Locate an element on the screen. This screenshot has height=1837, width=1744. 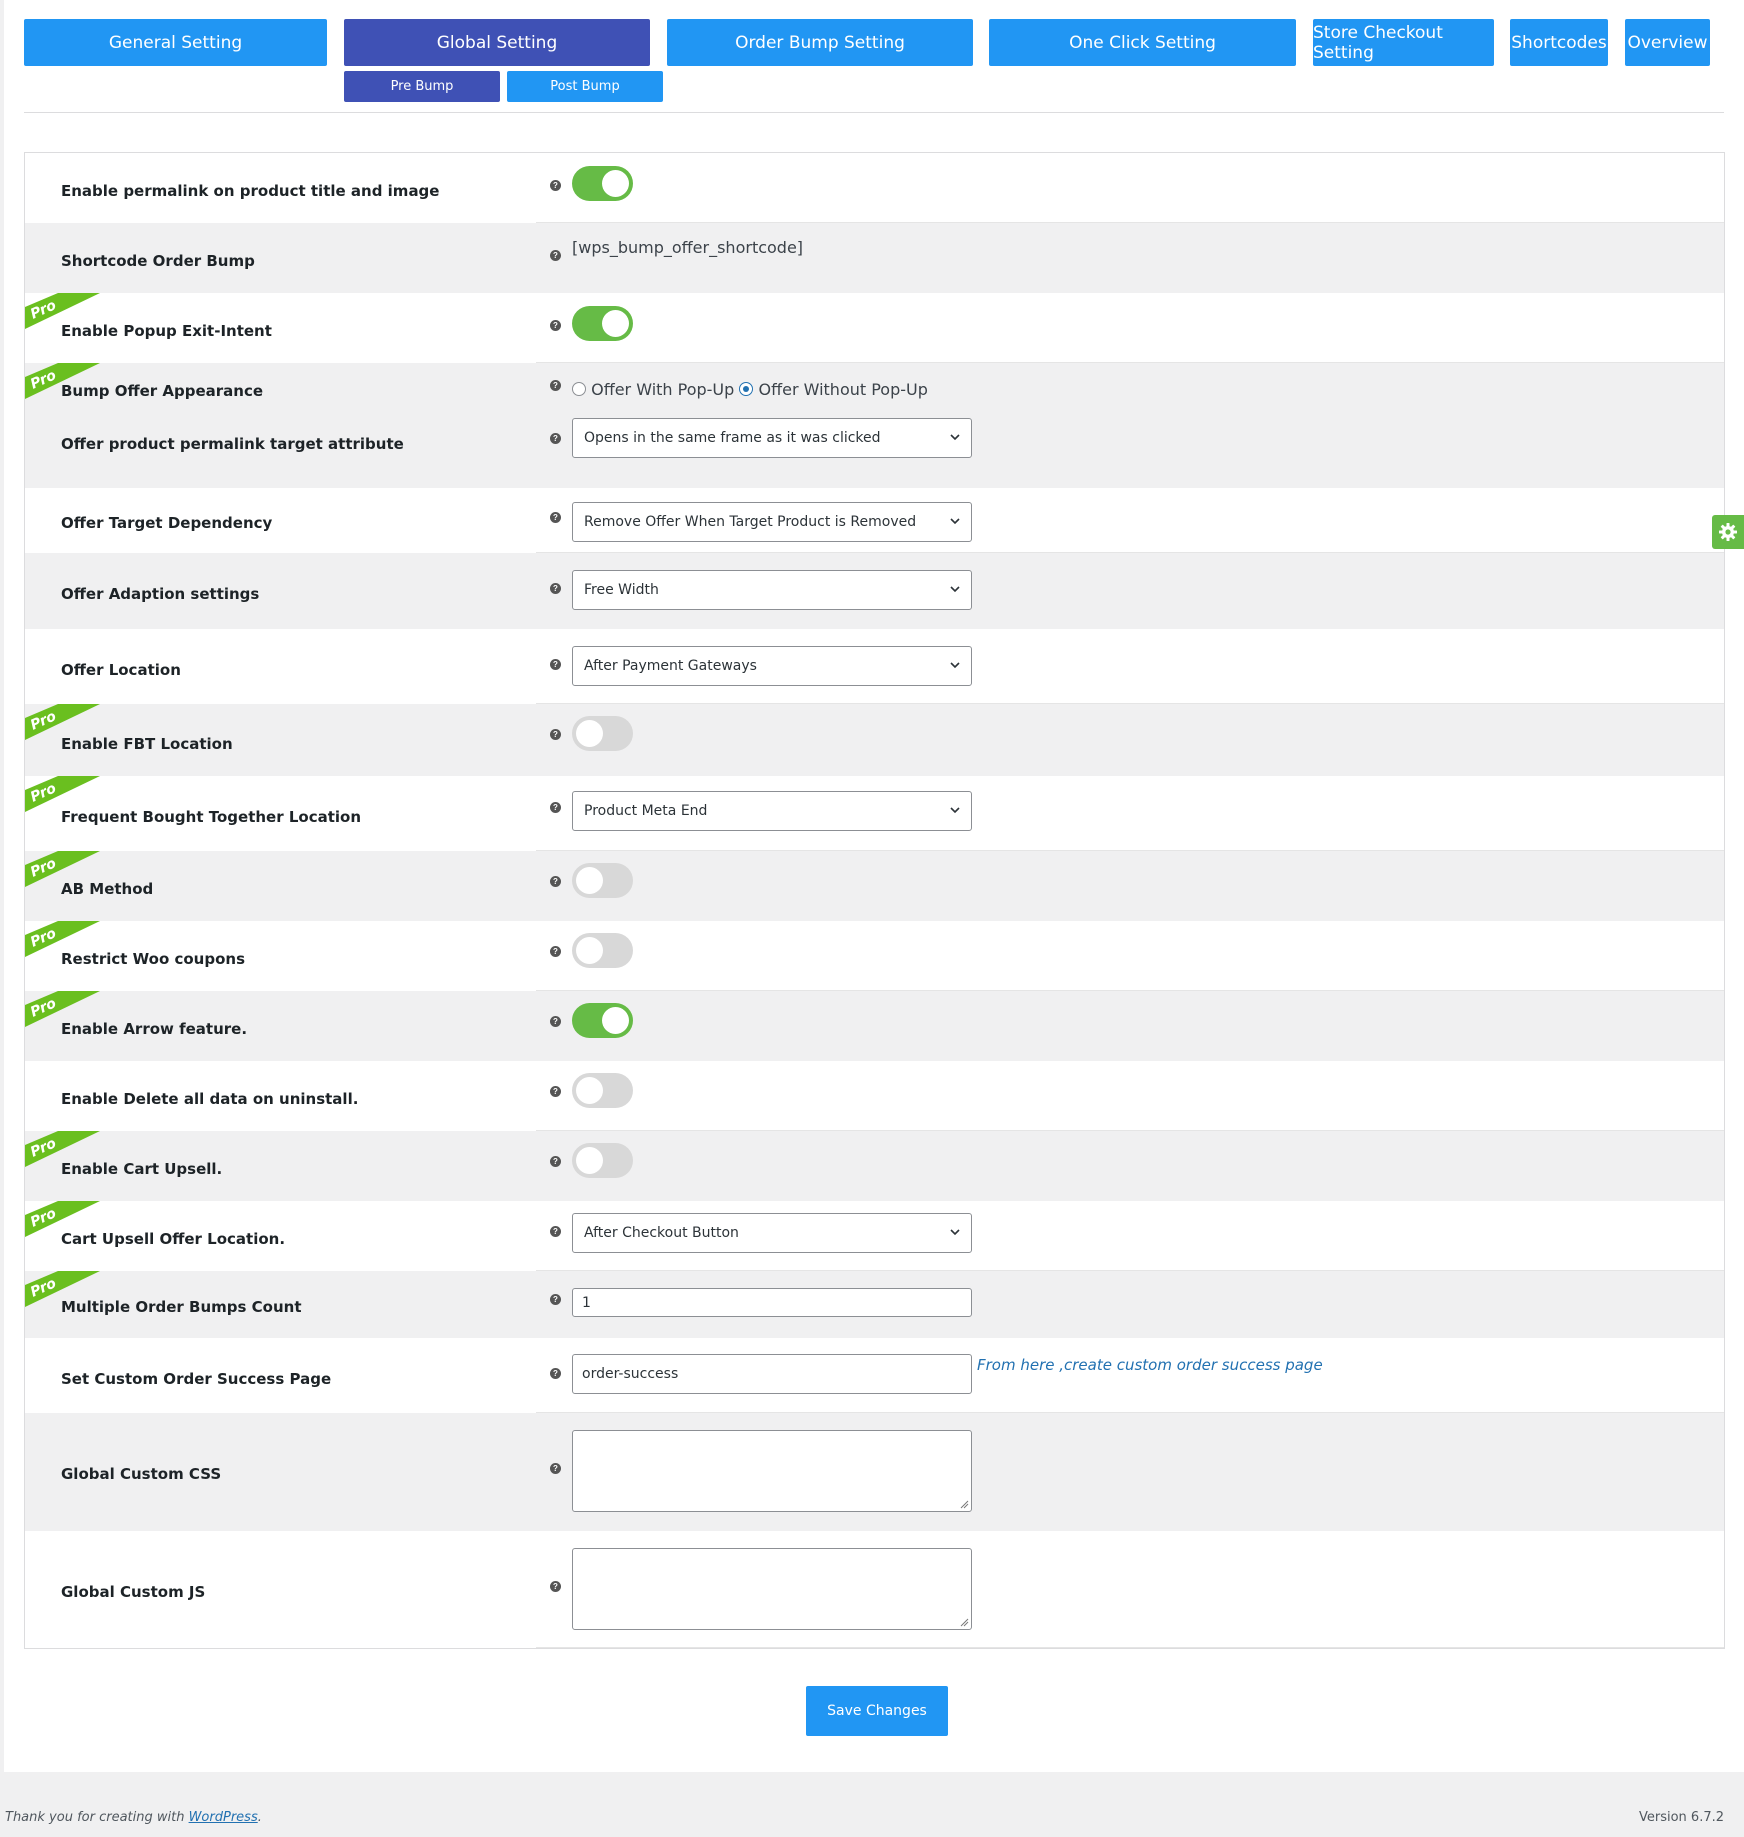
row-label: Enable Cart Upsell. is located at coordinates (142, 1169).